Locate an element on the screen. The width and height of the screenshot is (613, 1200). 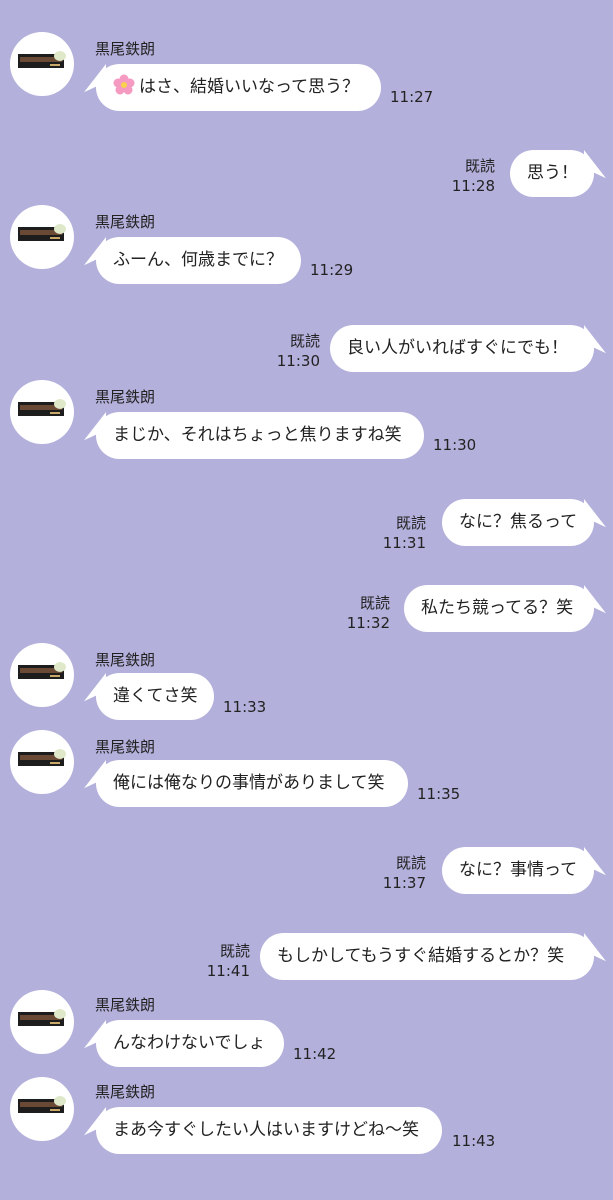
message-bubble: 私たち競ってる？笑 is located at coordinates (499, 608).